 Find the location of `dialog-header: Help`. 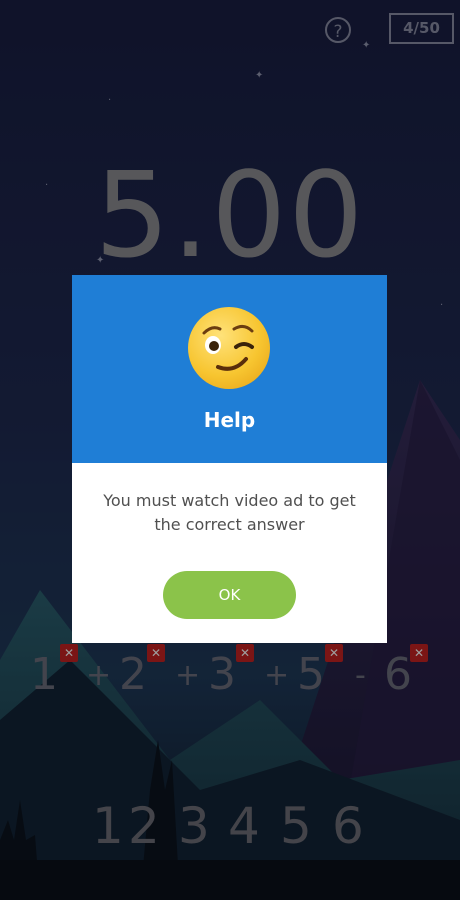

dialog-header: Help is located at coordinates (229, 369).